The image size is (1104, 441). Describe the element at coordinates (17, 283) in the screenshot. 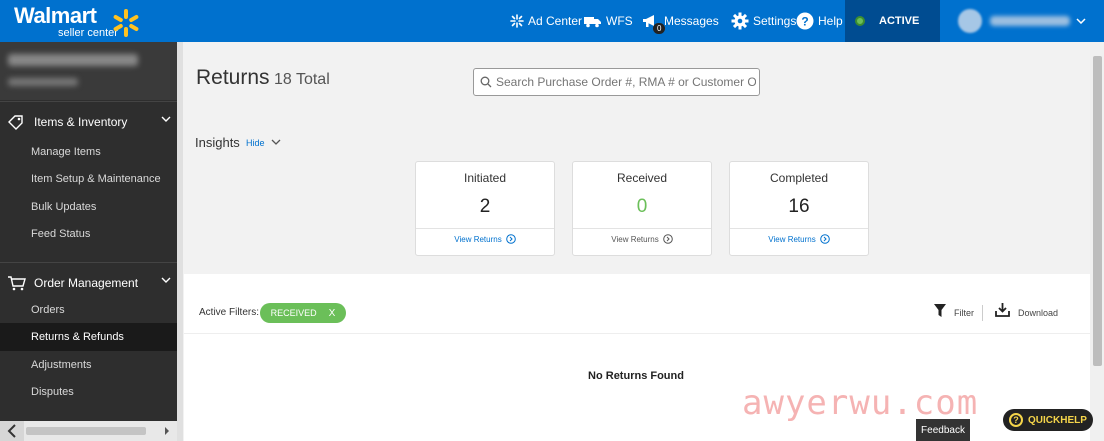

I see `cart-icon` at that location.